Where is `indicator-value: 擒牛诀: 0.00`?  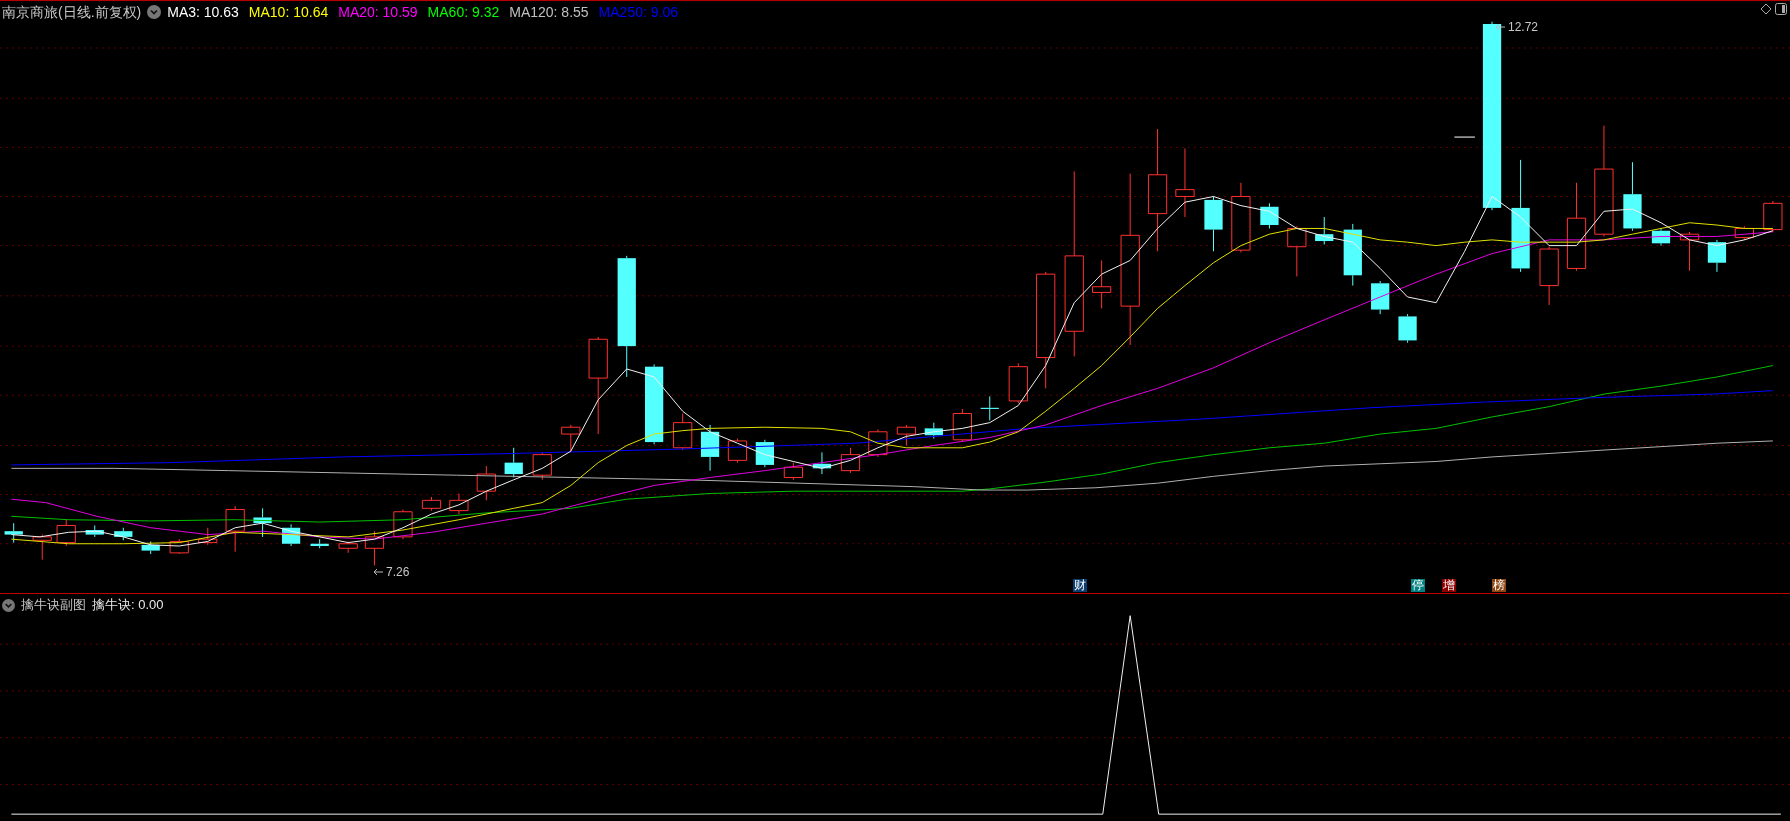
indicator-value: 擒牛诀: 0.00 is located at coordinates (128, 605).